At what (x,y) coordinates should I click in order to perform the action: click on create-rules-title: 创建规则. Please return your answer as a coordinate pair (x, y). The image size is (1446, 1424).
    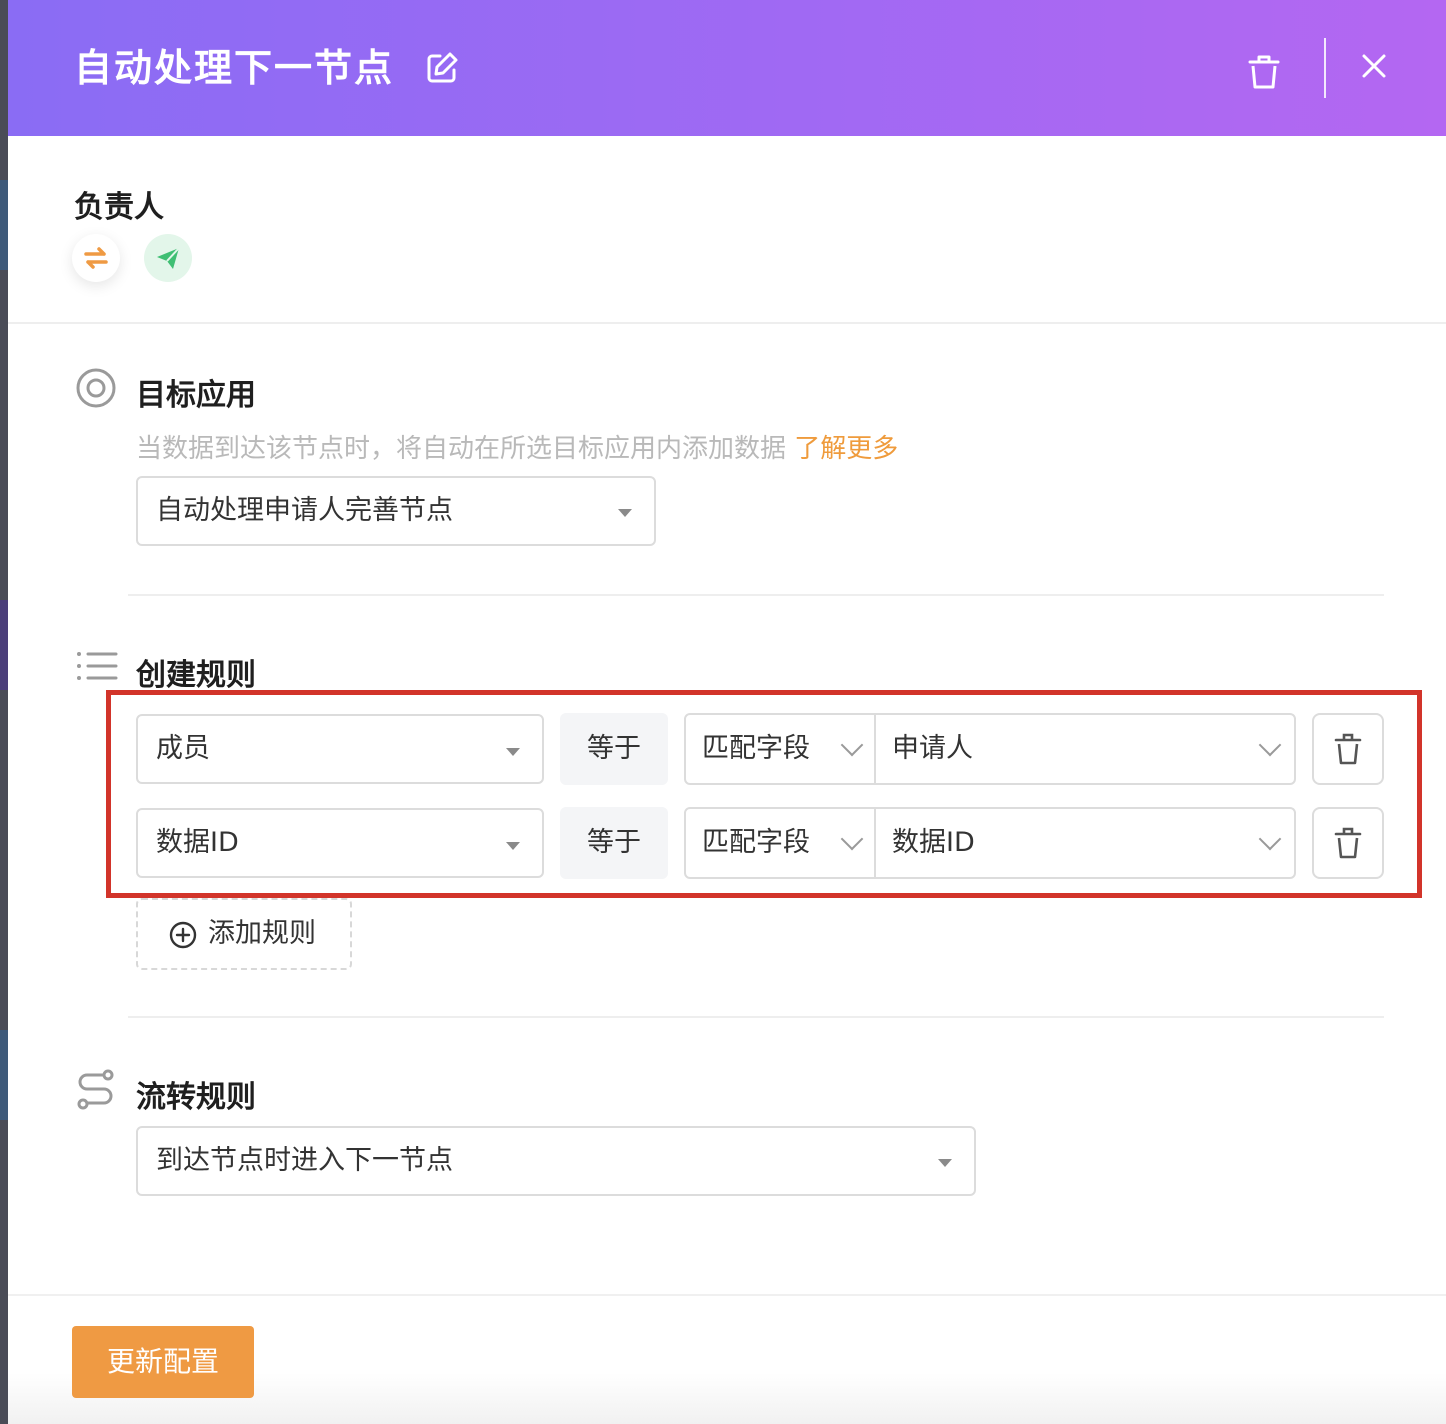
    Looking at the image, I should click on (196, 675).